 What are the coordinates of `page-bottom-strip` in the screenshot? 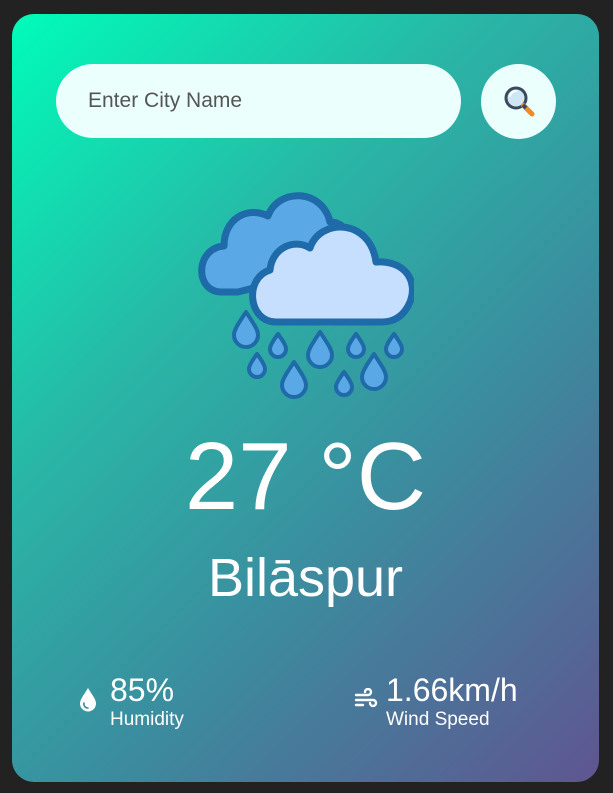 It's located at (306, 788).